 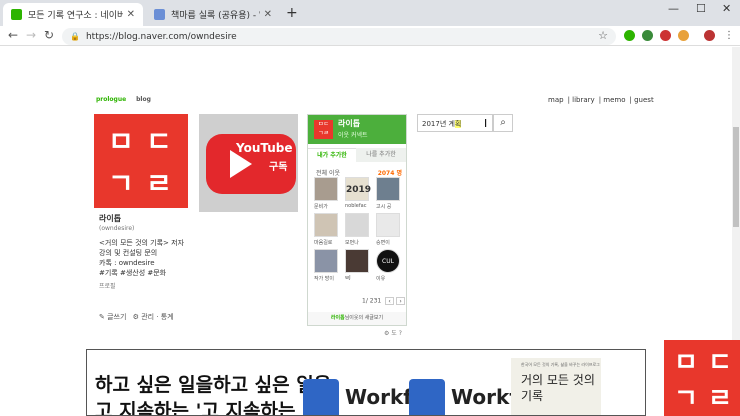 What do you see at coordinates (358, 189) in the screenshot?
I see `neighbor-thumb: 2019` at bounding box center [358, 189].